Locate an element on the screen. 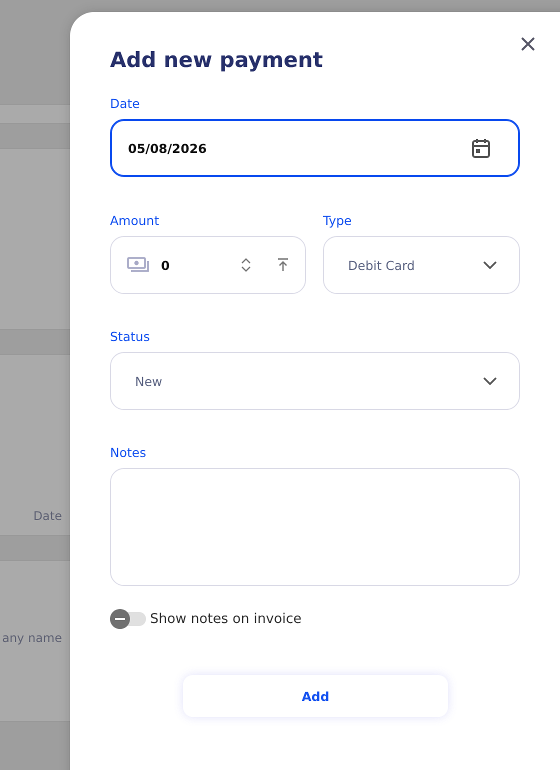 The image size is (560, 770). status-select: New is located at coordinates (315, 381).